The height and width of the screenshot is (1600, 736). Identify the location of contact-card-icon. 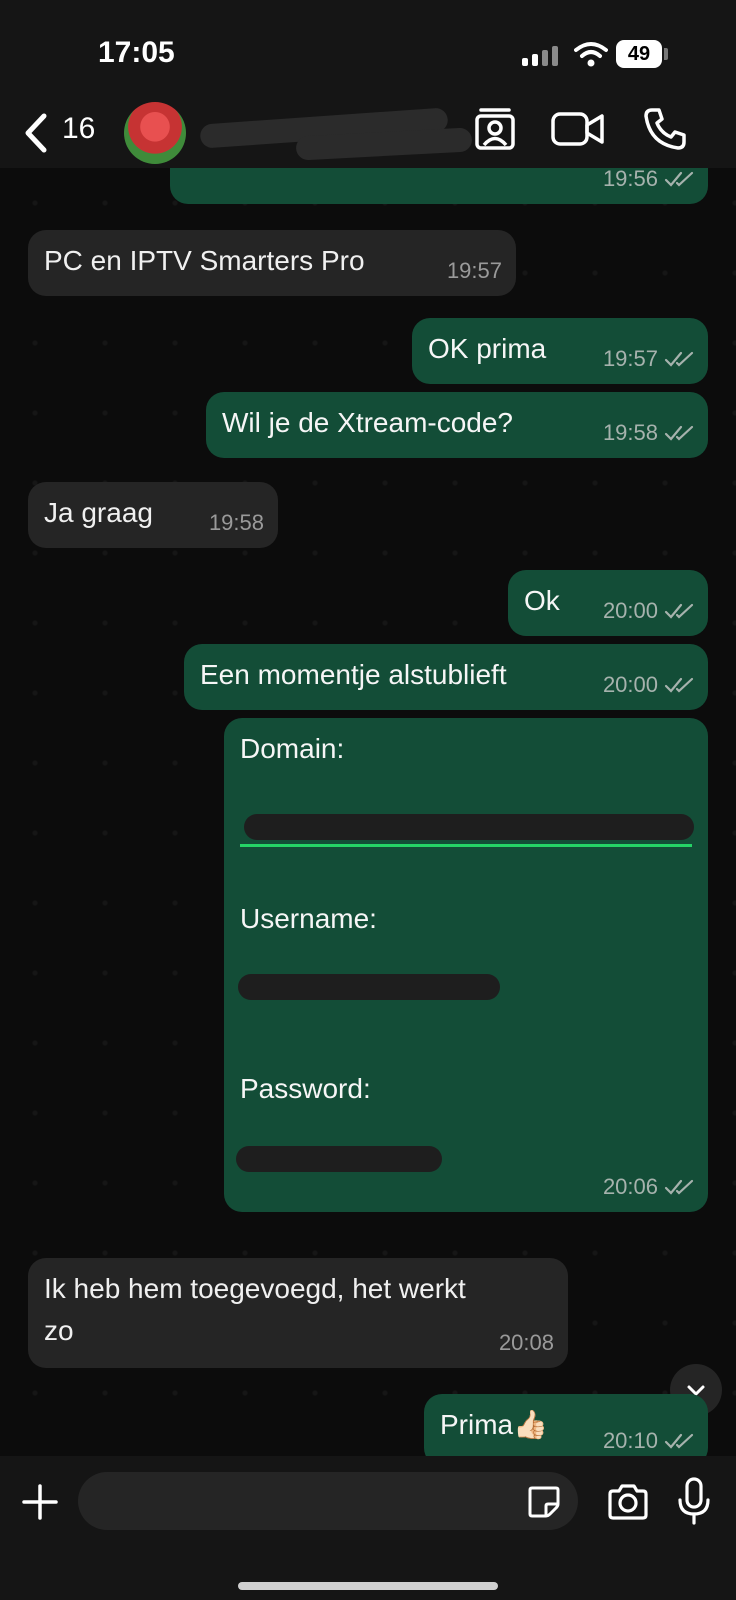
(495, 129).